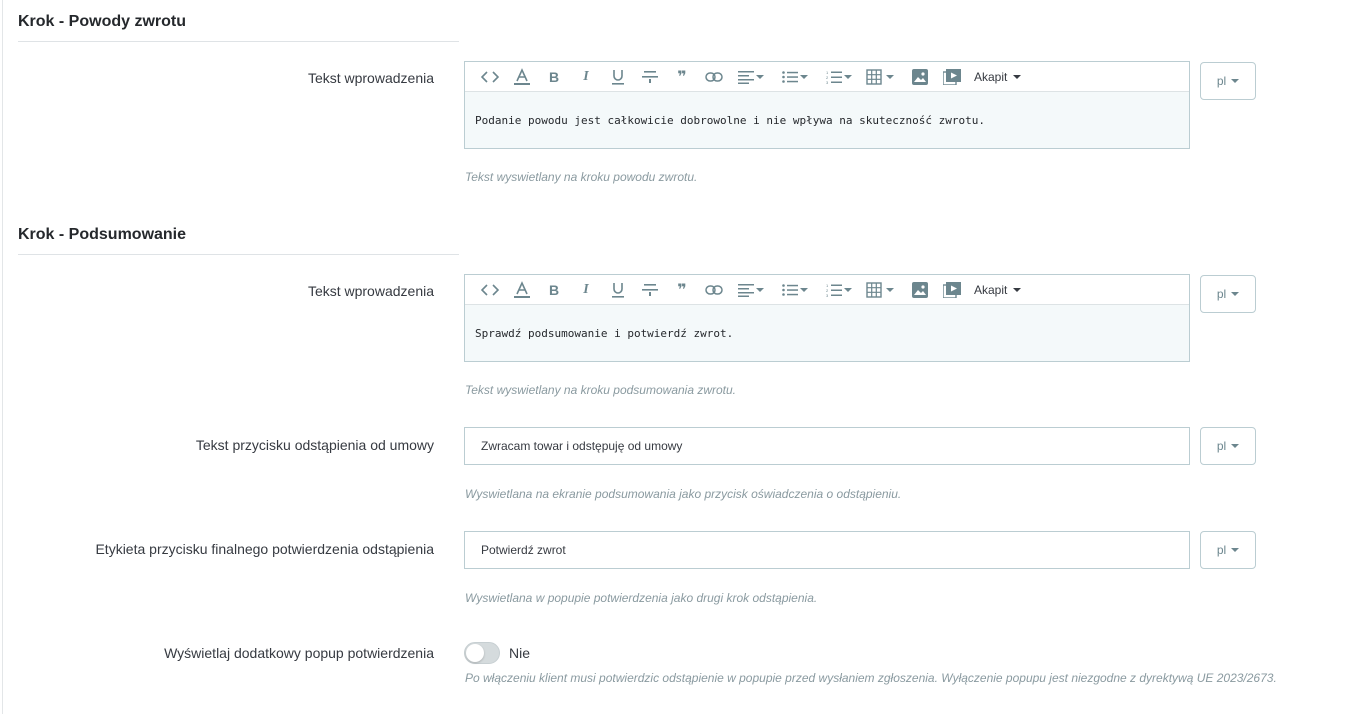 The width and height of the screenshot is (1349, 714). What do you see at coordinates (102, 21) in the screenshot?
I see `section-title-return-reasons: Krok - Powody zwrotu` at bounding box center [102, 21].